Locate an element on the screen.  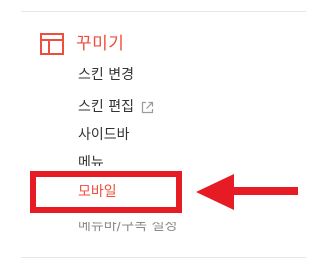
section-header: 꾸미기 is located at coordinates (82, 44).